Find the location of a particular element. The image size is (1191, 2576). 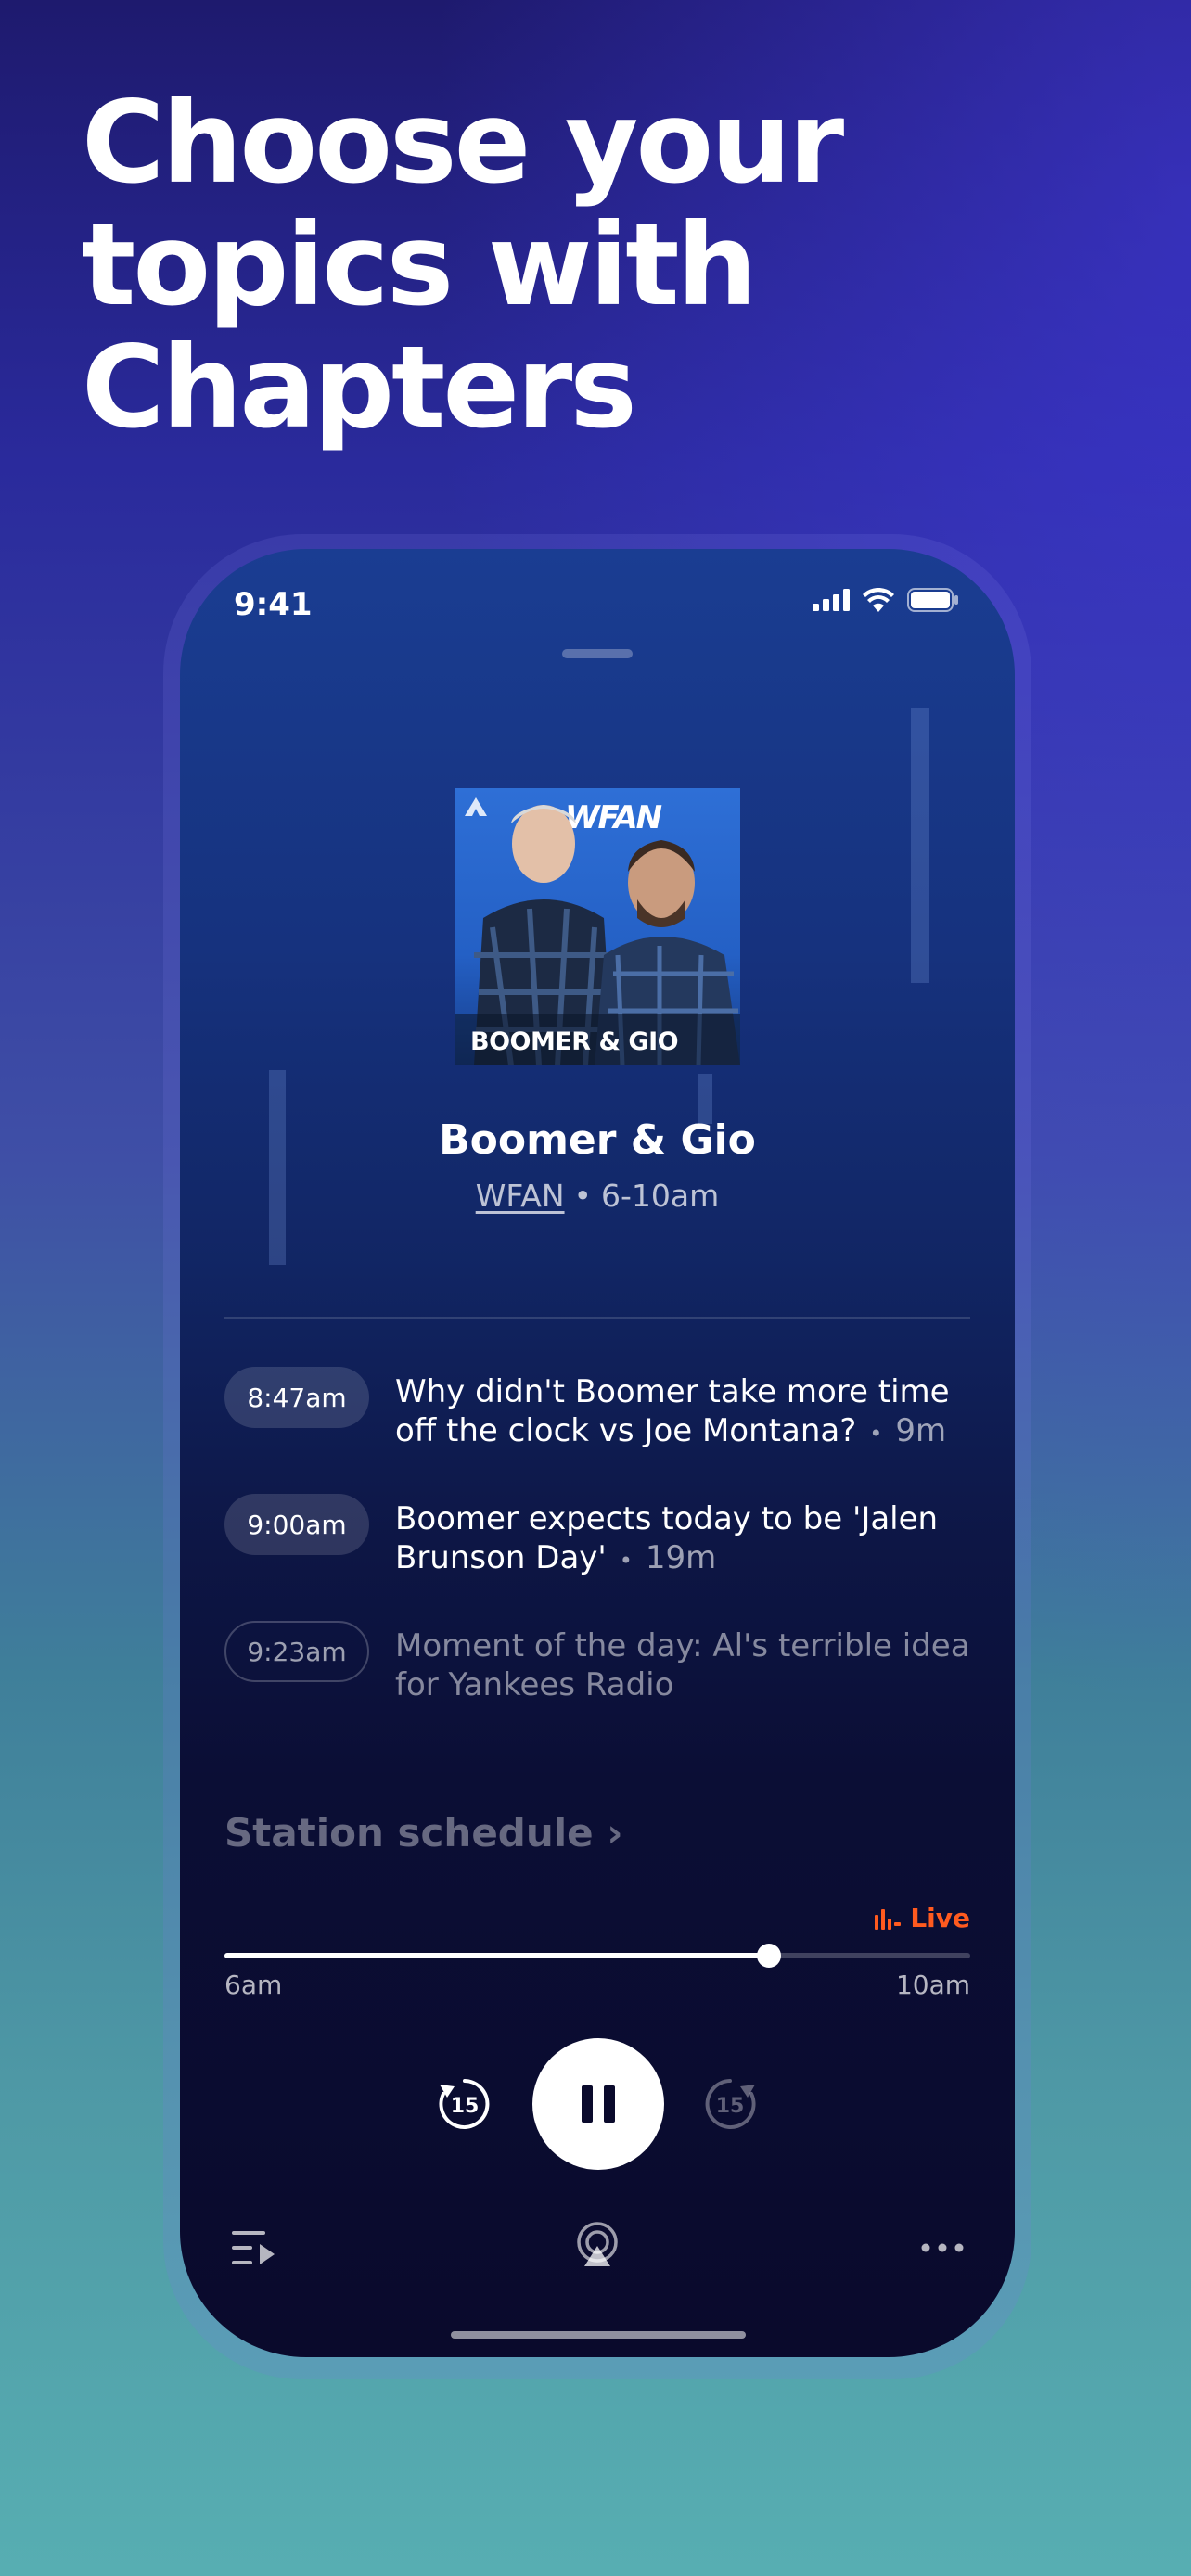

show-artwork: WFAN BOOMER & GIO is located at coordinates (597, 927).